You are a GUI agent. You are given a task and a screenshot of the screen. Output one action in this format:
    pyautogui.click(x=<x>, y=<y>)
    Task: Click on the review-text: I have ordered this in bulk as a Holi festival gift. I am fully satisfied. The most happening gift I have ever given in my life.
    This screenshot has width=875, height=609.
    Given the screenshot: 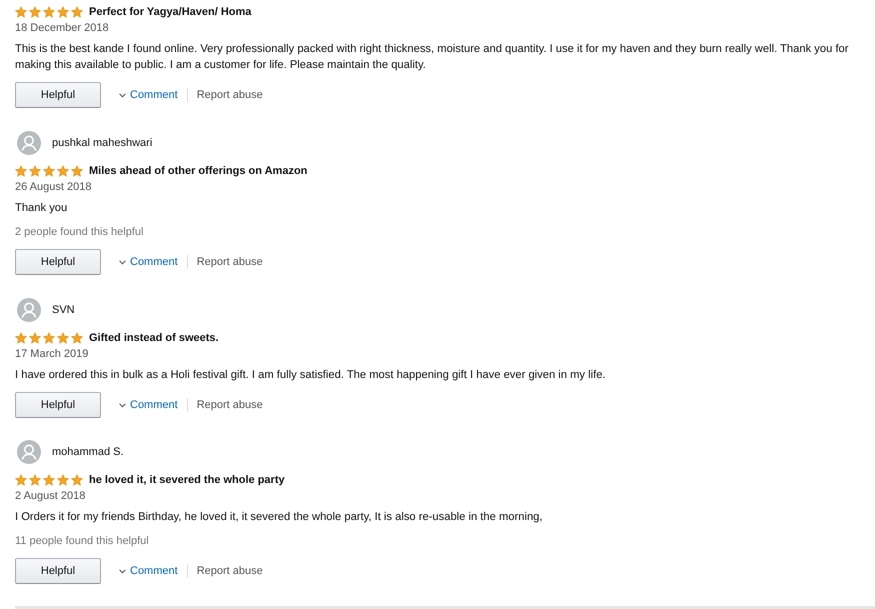 What is the action you would take?
    pyautogui.click(x=311, y=375)
    